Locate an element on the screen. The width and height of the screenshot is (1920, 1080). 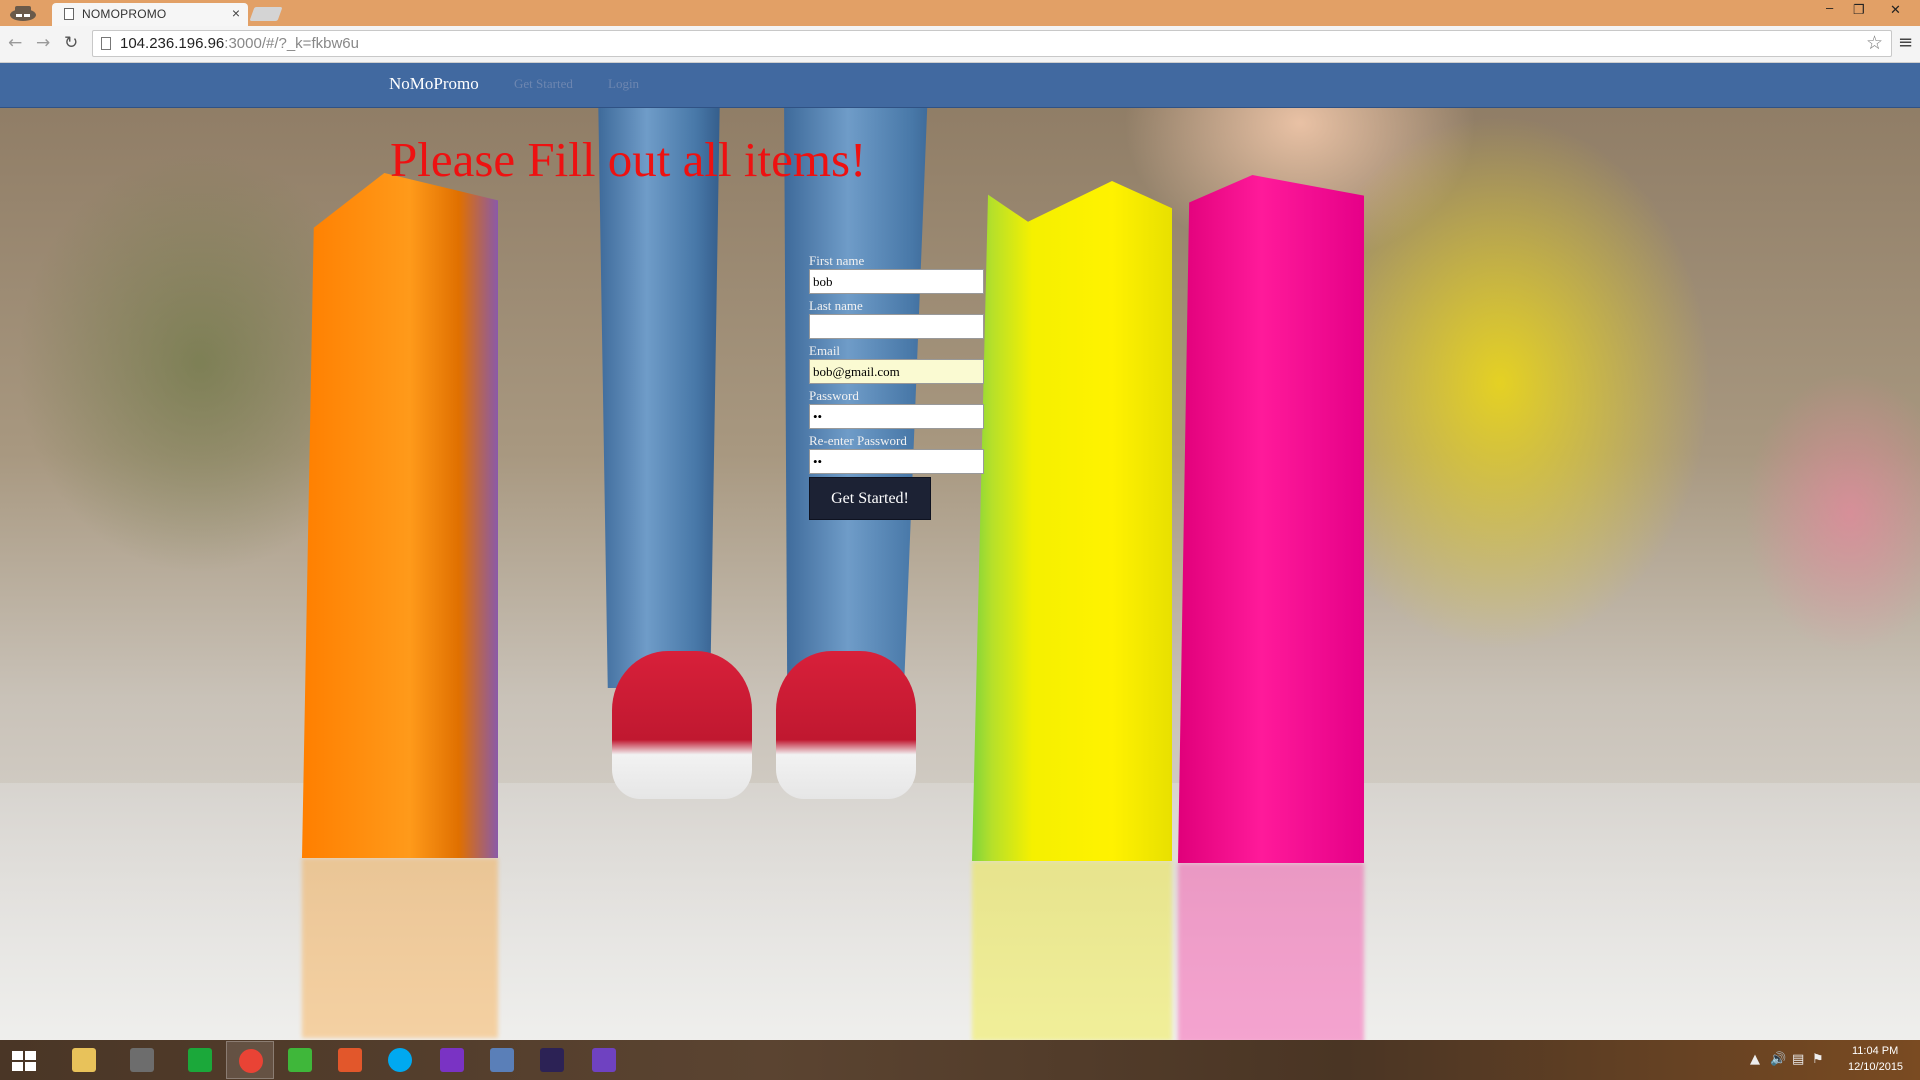
remote-desktop-icon is located at coordinates (502, 1060).